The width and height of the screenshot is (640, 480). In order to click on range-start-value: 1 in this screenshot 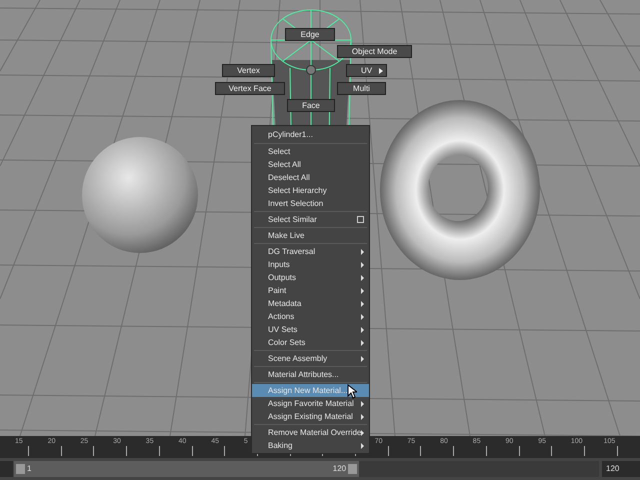, I will do `click(29, 469)`.